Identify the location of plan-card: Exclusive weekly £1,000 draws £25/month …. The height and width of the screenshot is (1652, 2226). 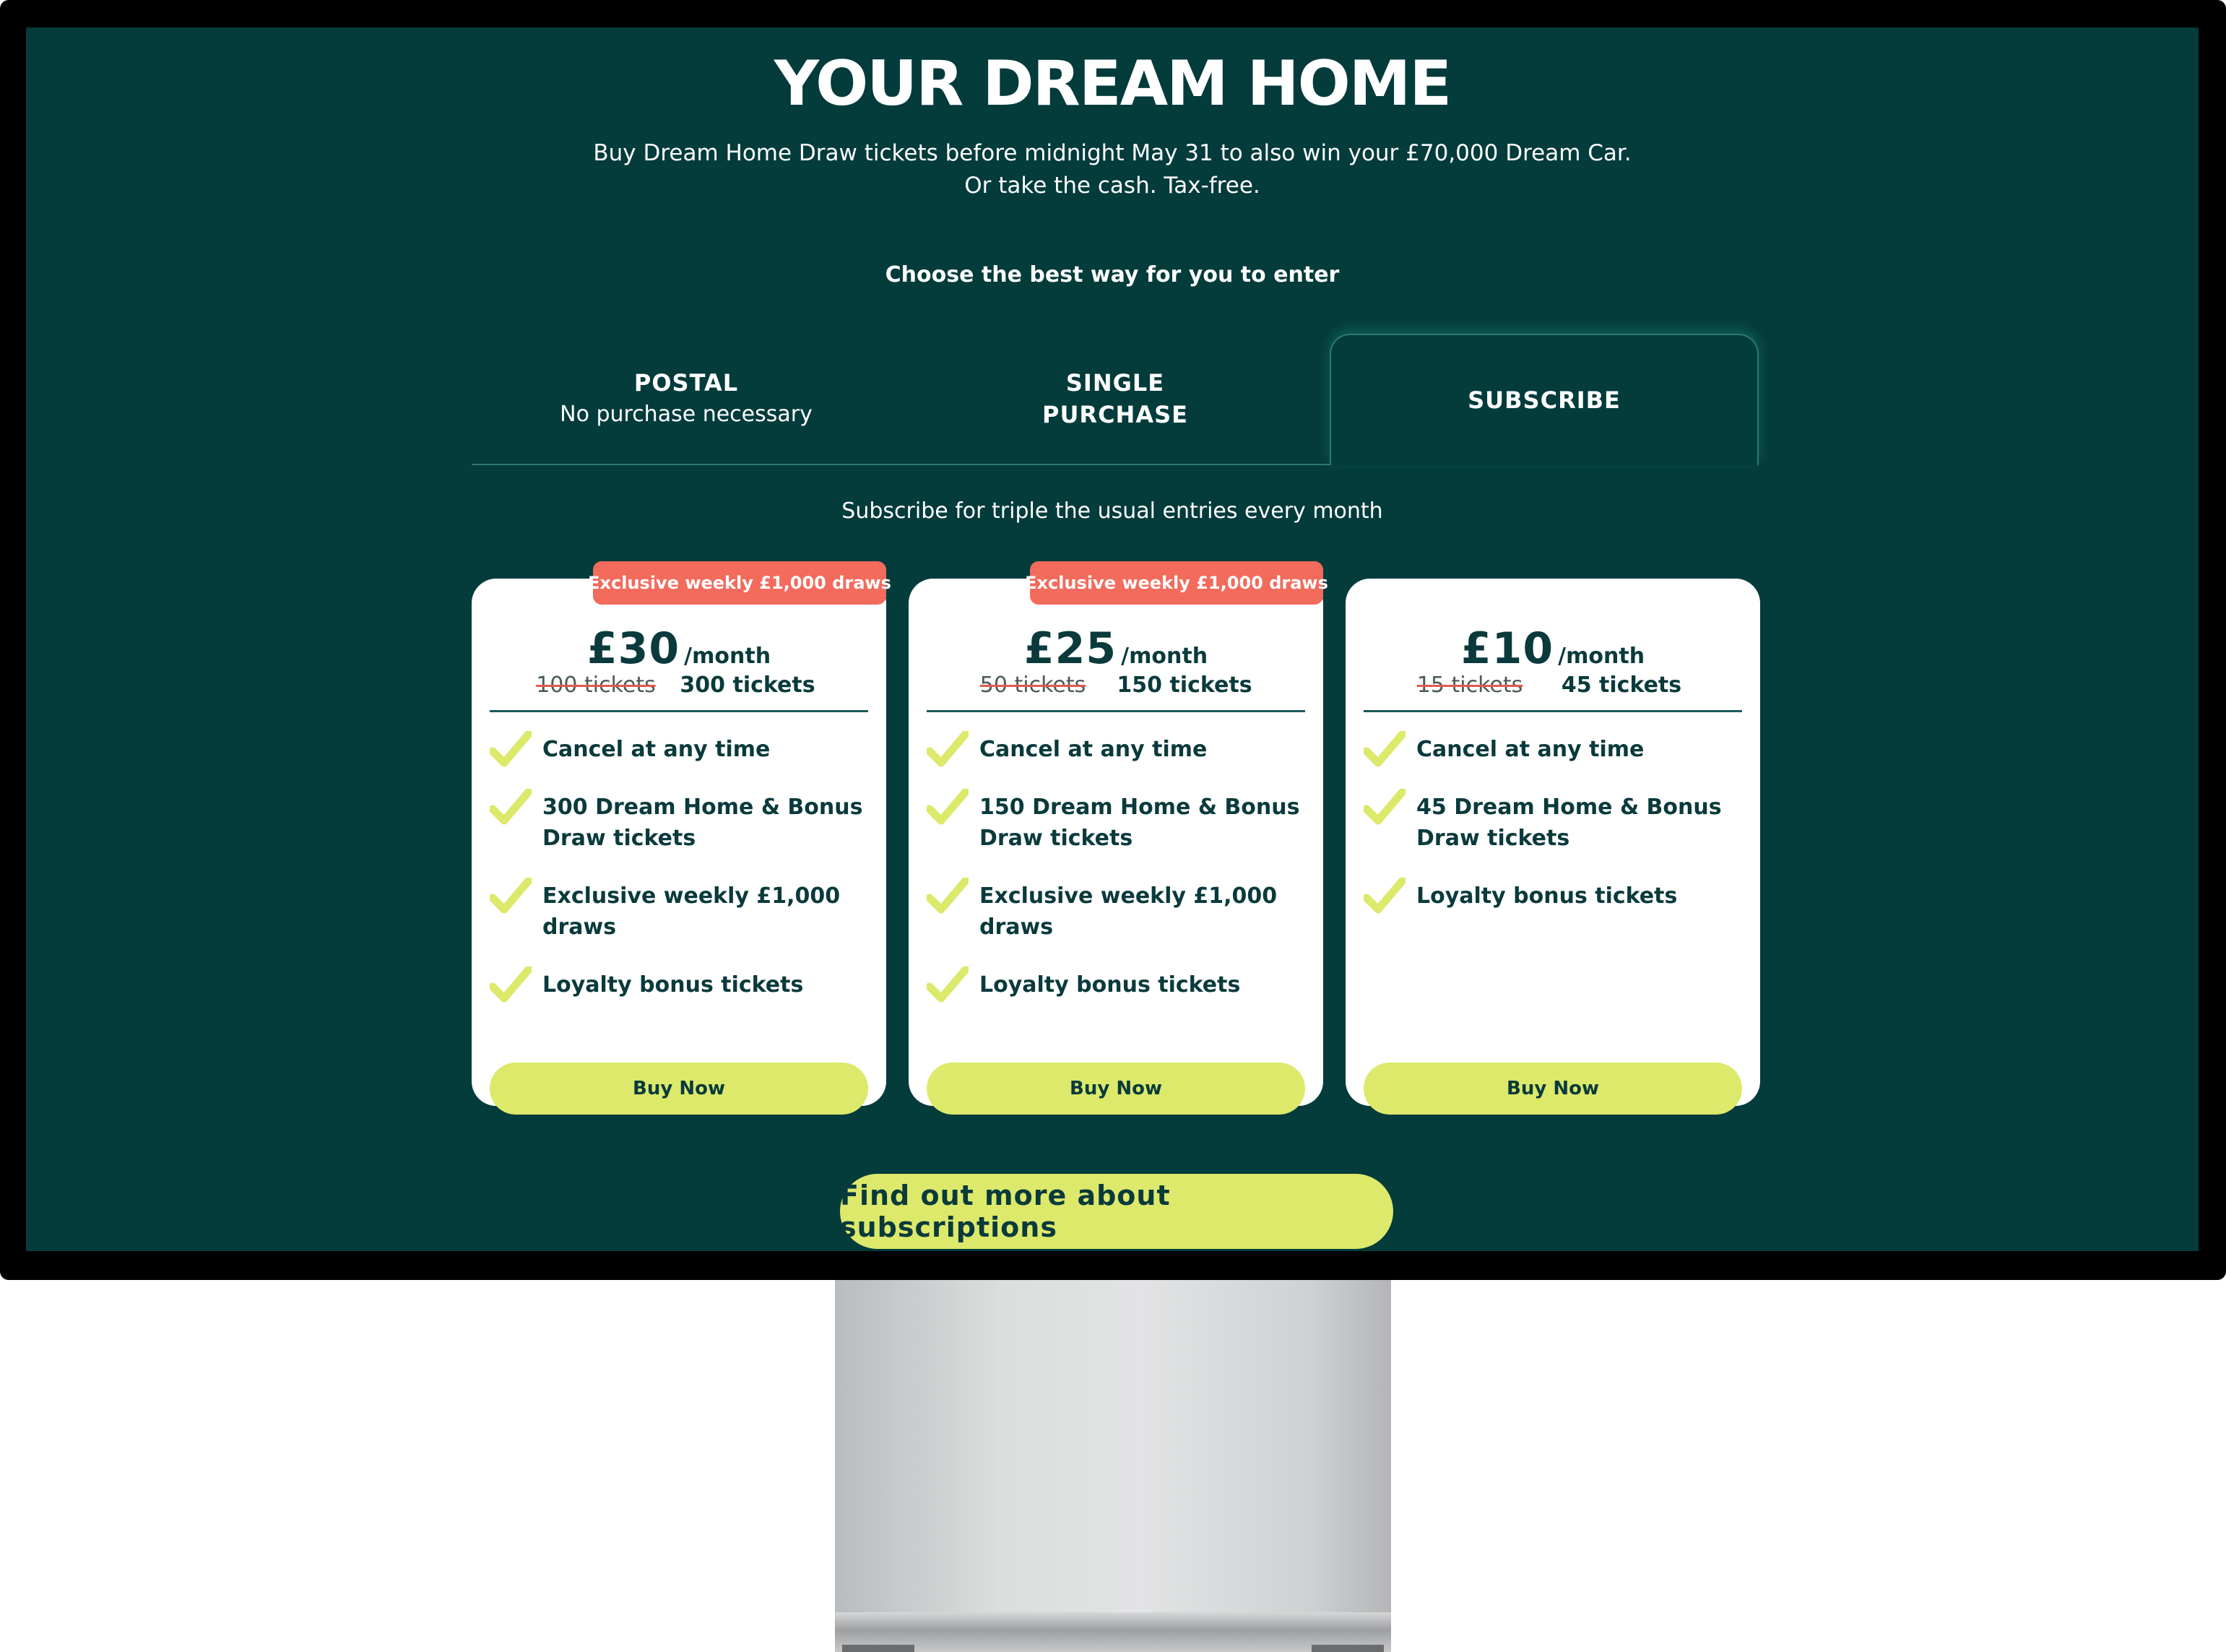
(1119, 838).